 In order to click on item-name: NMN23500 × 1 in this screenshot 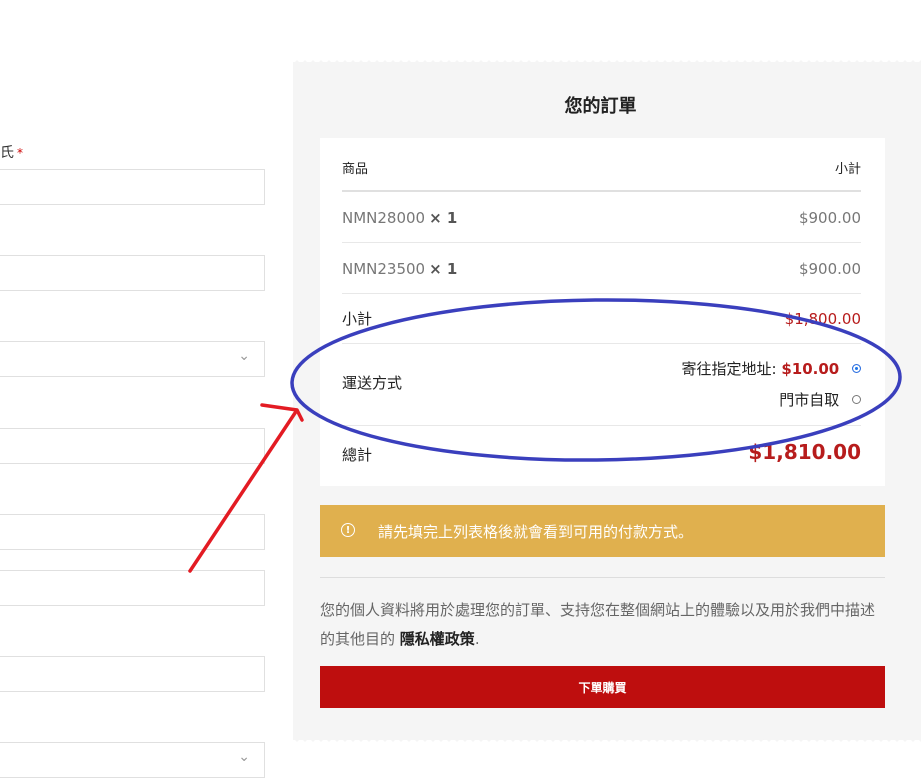, I will do `click(400, 269)`.